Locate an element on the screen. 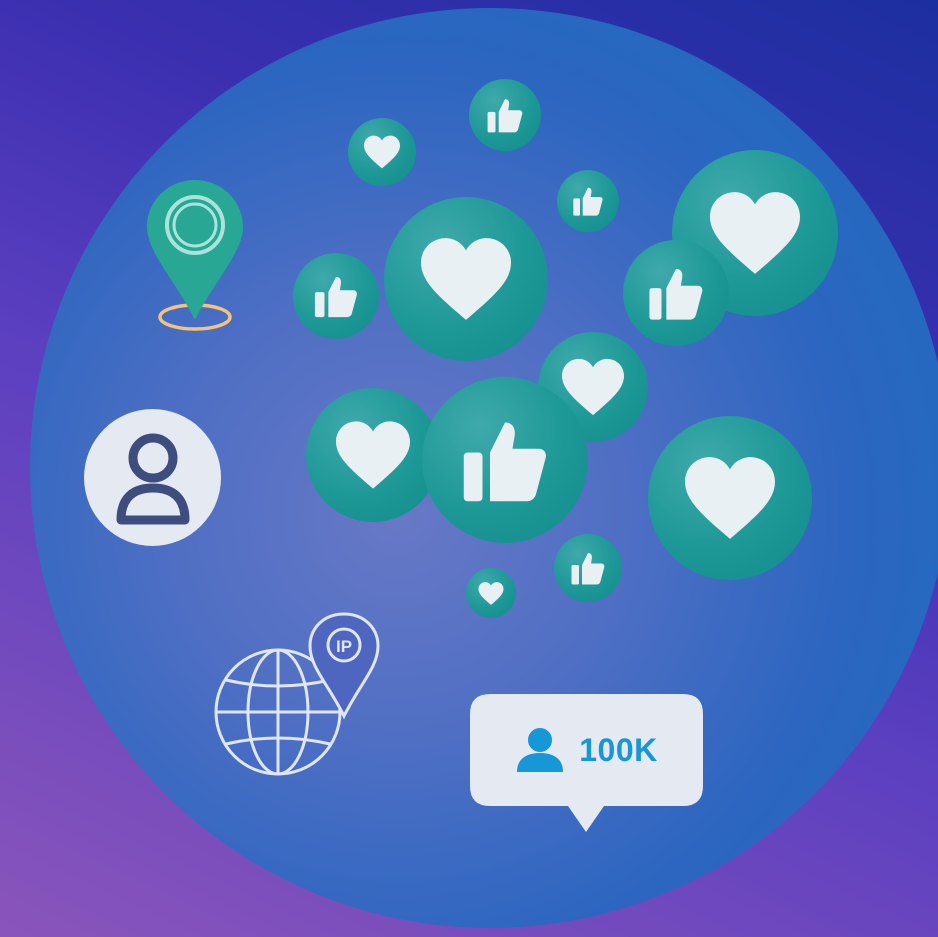 The height and width of the screenshot is (937, 938). ip-pin-icon: IP is located at coordinates (344, 666).